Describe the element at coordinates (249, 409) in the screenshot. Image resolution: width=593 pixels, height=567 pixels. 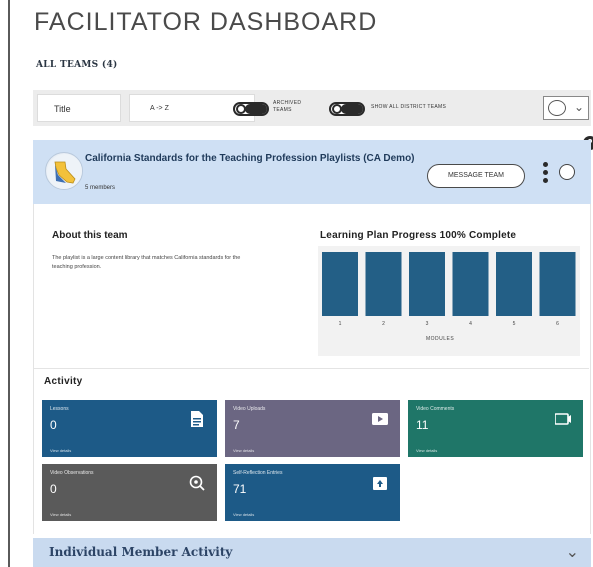
I see `tile-label: Video Uploads` at that location.